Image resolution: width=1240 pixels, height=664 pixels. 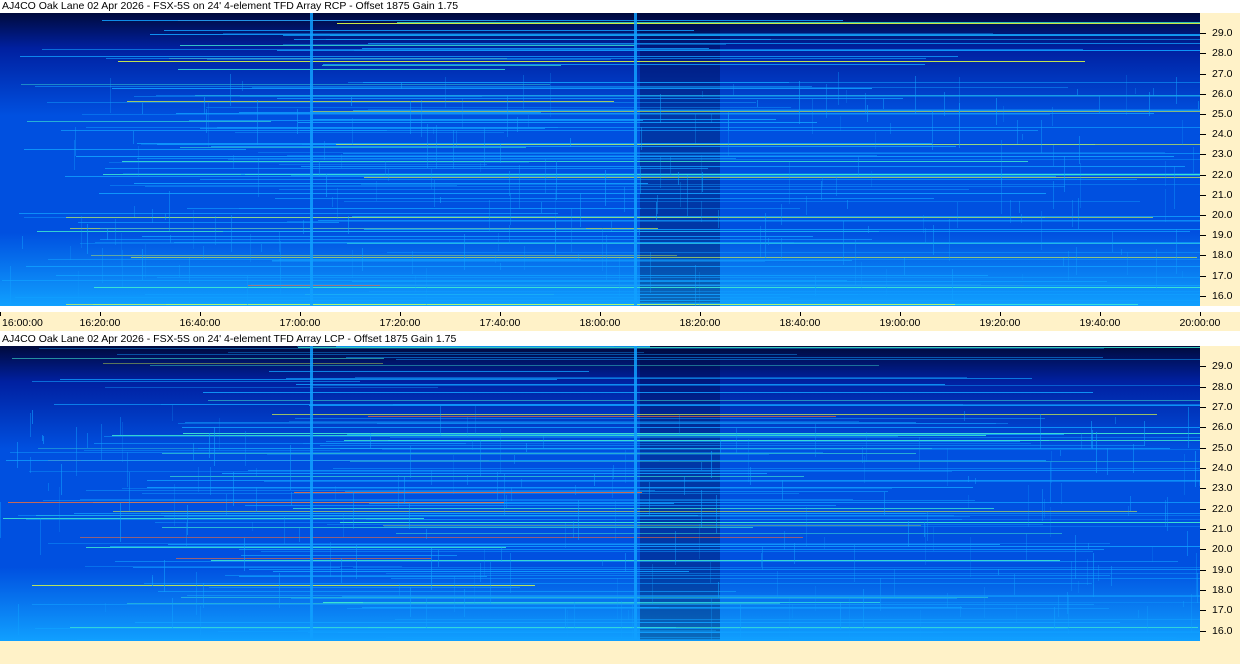 I want to click on x-tick-label: 18:00:00, so click(x=600, y=323).